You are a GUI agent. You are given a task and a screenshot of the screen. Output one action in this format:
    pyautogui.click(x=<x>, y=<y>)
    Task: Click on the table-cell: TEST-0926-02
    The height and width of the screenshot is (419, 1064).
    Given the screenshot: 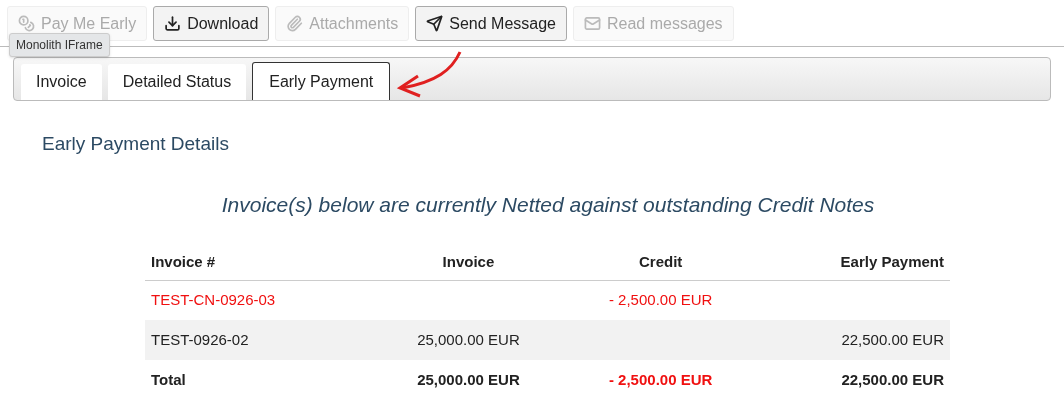 What is the action you would take?
    pyautogui.click(x=200, y=339)
    